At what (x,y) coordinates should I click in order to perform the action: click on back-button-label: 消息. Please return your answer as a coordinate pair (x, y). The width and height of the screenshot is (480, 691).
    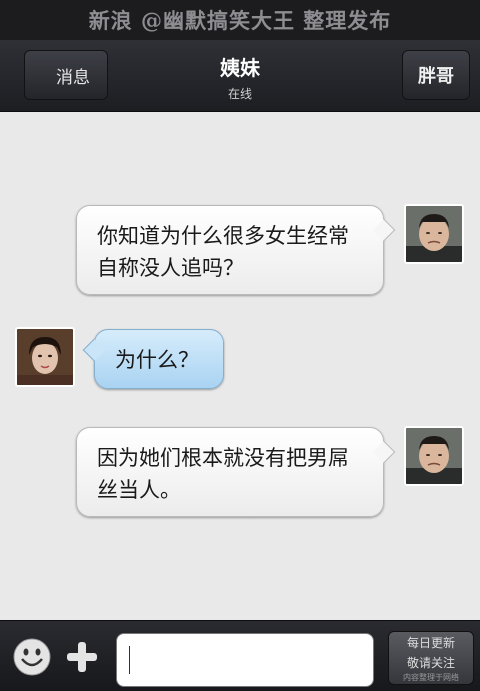
    Looking at the image, I should click on (73, 77).